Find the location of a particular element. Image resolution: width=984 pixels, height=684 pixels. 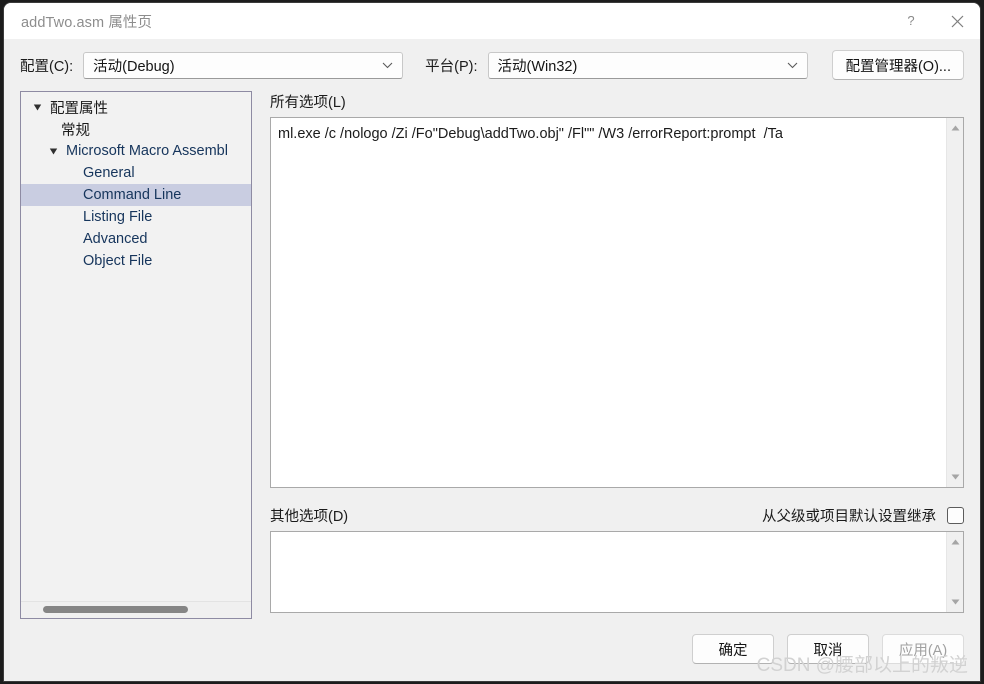

title-bar-buttons: ? is located at coordinates (934, 21).